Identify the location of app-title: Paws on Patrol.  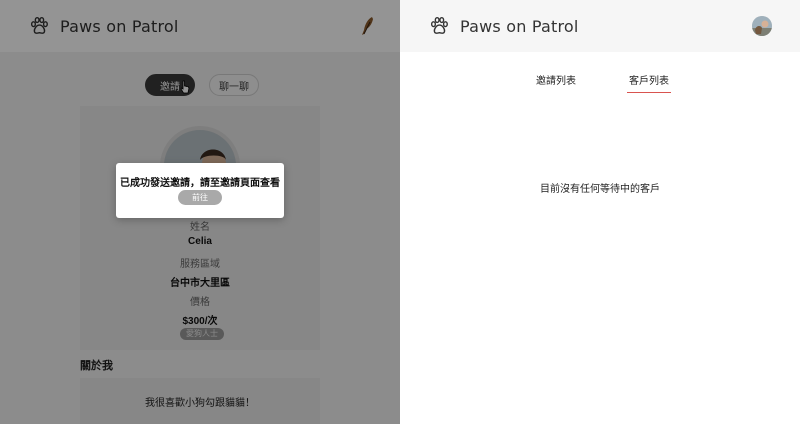
(519, 26).